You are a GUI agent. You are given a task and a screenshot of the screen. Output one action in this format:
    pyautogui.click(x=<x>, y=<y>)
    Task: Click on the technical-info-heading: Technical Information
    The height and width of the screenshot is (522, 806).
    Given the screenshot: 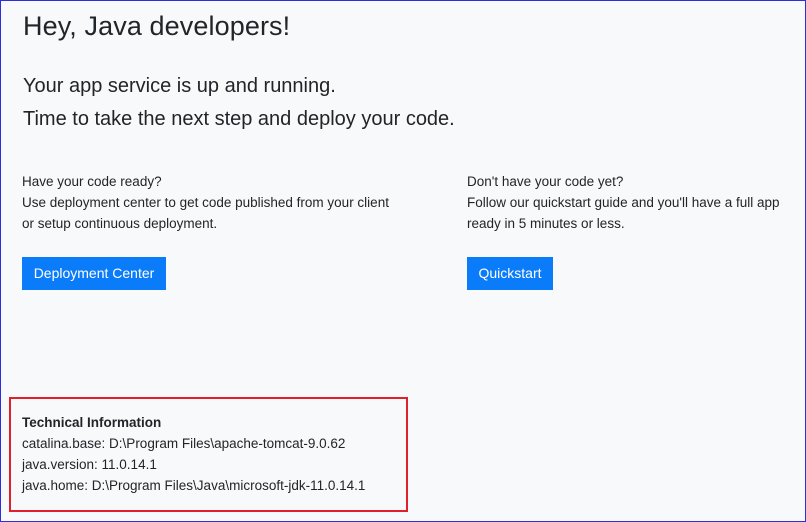 What is the action you would take?
    pyautogui.click(x=92, y=422)
    